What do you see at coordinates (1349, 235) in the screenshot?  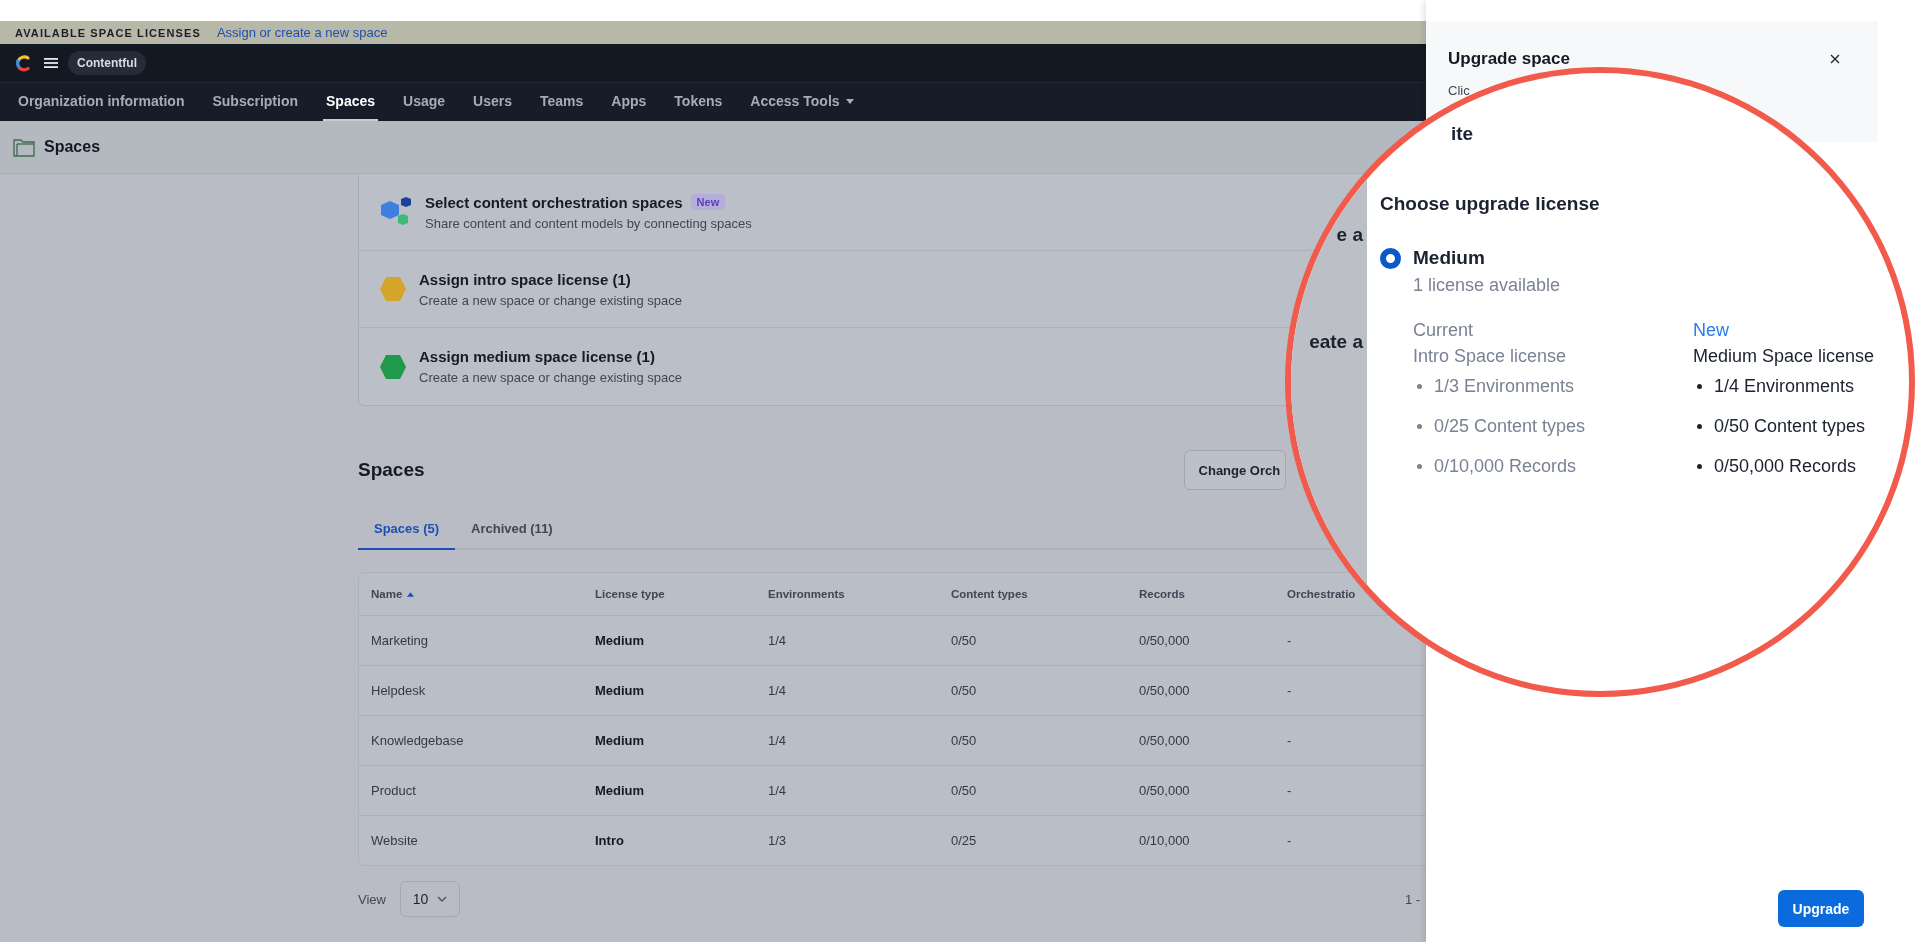 I see `magnified-text-fragment: e a` at bounding box center [1349, 235].